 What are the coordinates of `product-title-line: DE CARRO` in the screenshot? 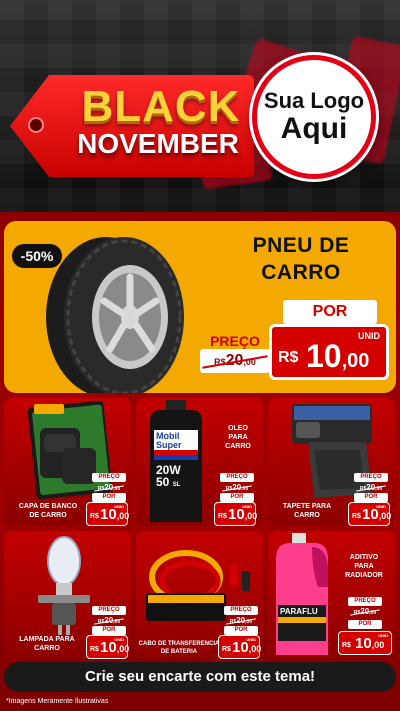 It's located at (48, 515).